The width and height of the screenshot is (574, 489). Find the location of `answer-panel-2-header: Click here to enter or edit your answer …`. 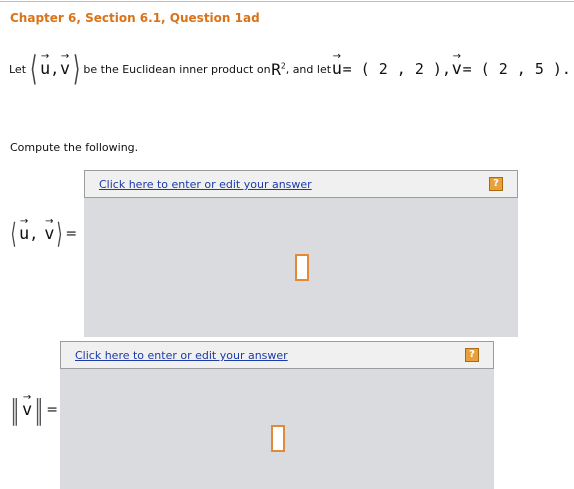

answer-panel-2-header: Click here to enter or edit your answer … is located at coordinates (277, 355).